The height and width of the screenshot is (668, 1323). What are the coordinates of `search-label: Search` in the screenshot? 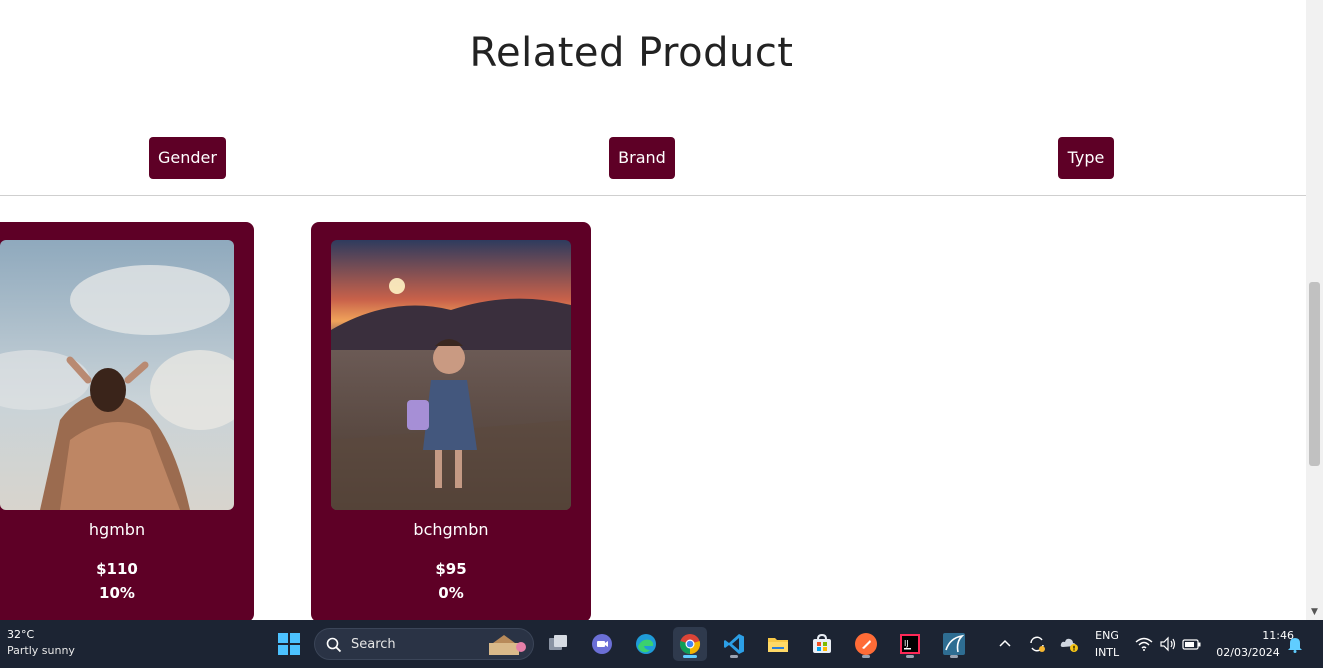 It's located at (373, 644).